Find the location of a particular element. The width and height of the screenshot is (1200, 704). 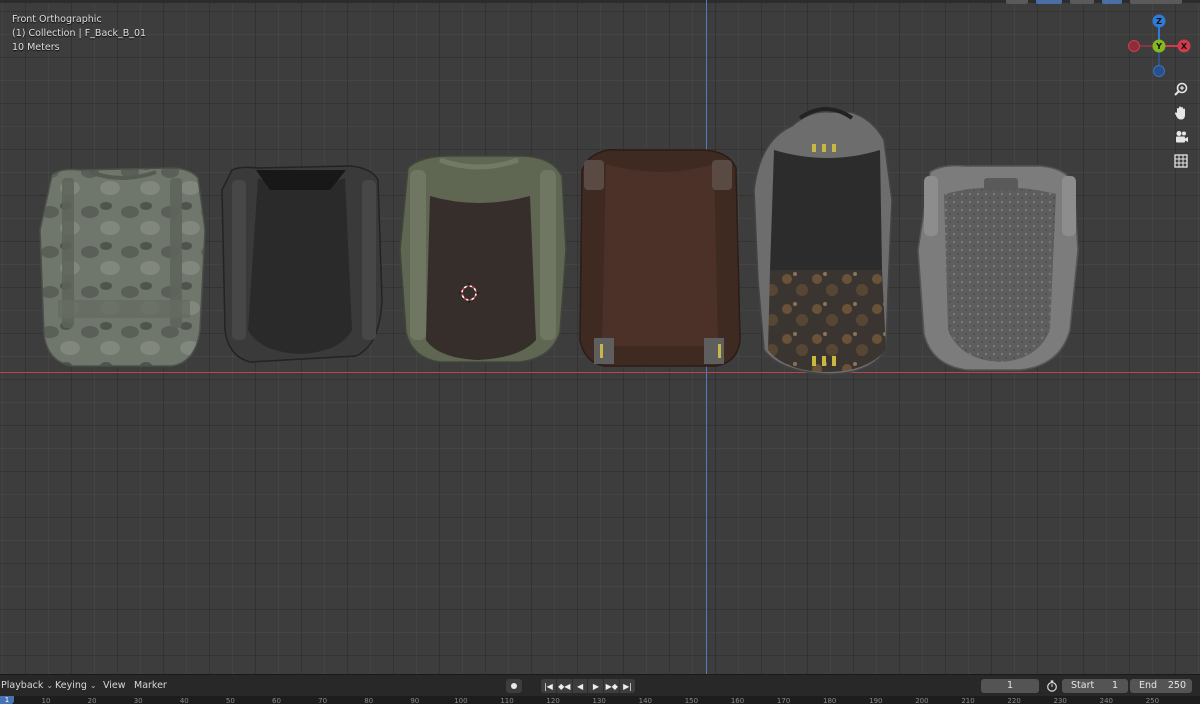

frame-tick-label: 240 is located at coordinates (1106, 700).